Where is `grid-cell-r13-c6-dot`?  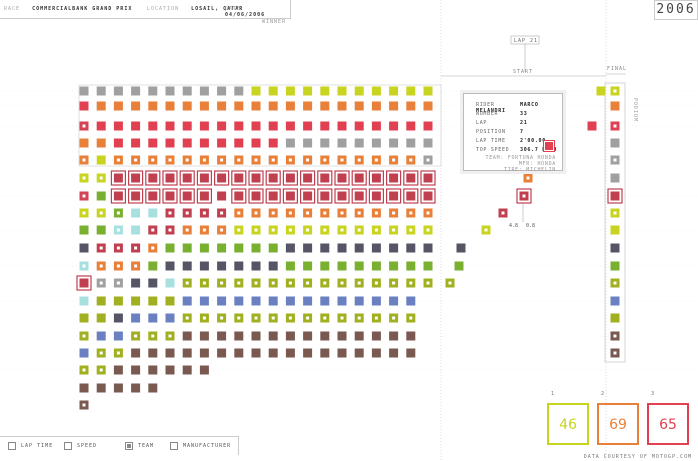 grid-cell-r13-c6-dot is located at coordinates (187, 318).